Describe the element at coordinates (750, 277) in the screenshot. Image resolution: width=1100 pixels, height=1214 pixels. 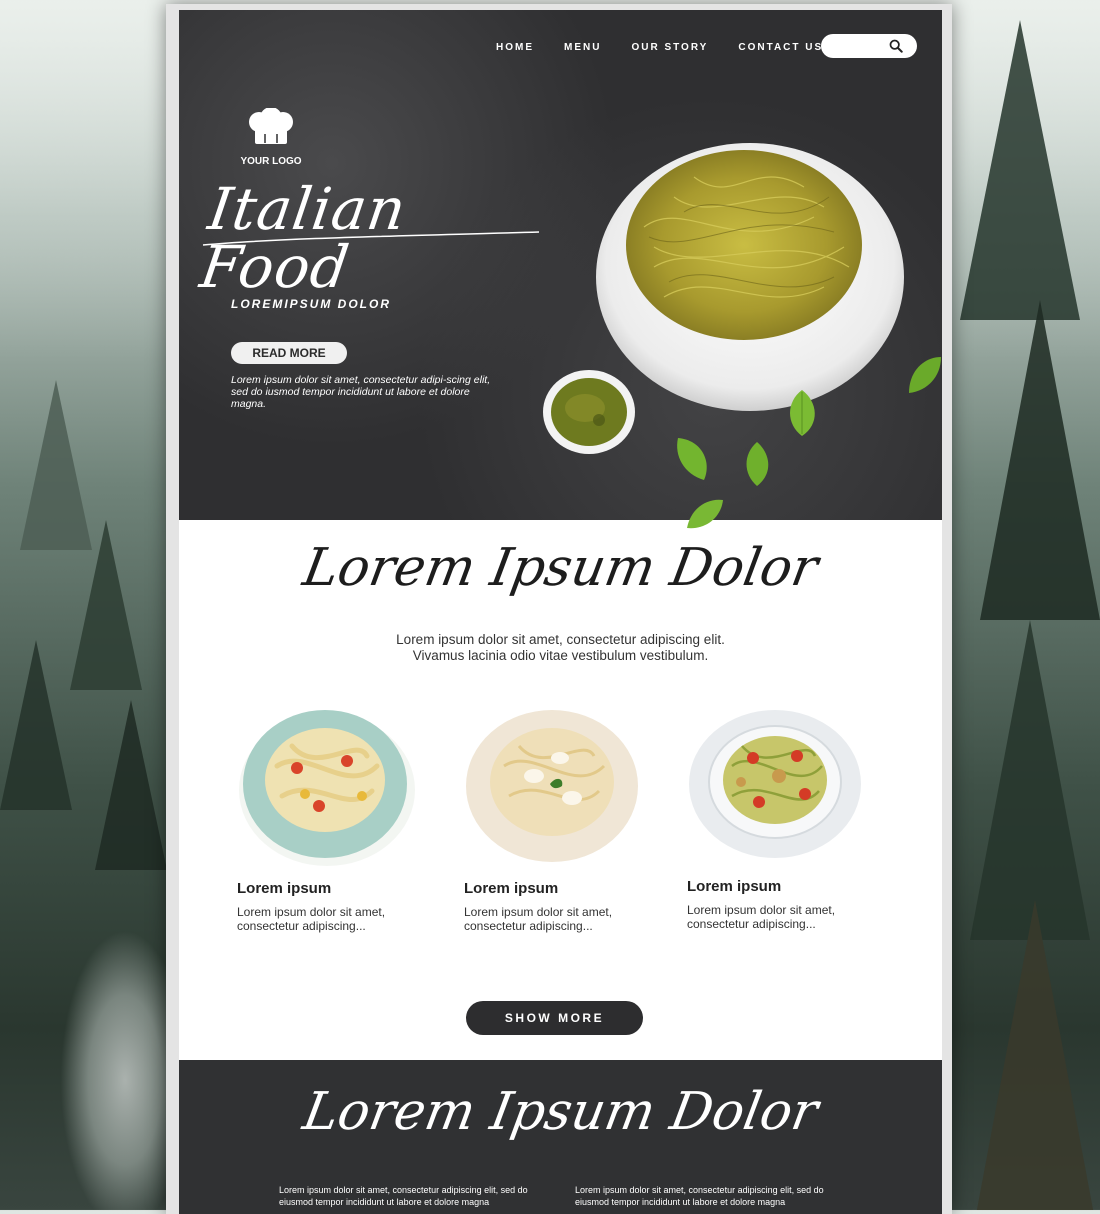
I see `pesto-pasta-plate-image` at that location.